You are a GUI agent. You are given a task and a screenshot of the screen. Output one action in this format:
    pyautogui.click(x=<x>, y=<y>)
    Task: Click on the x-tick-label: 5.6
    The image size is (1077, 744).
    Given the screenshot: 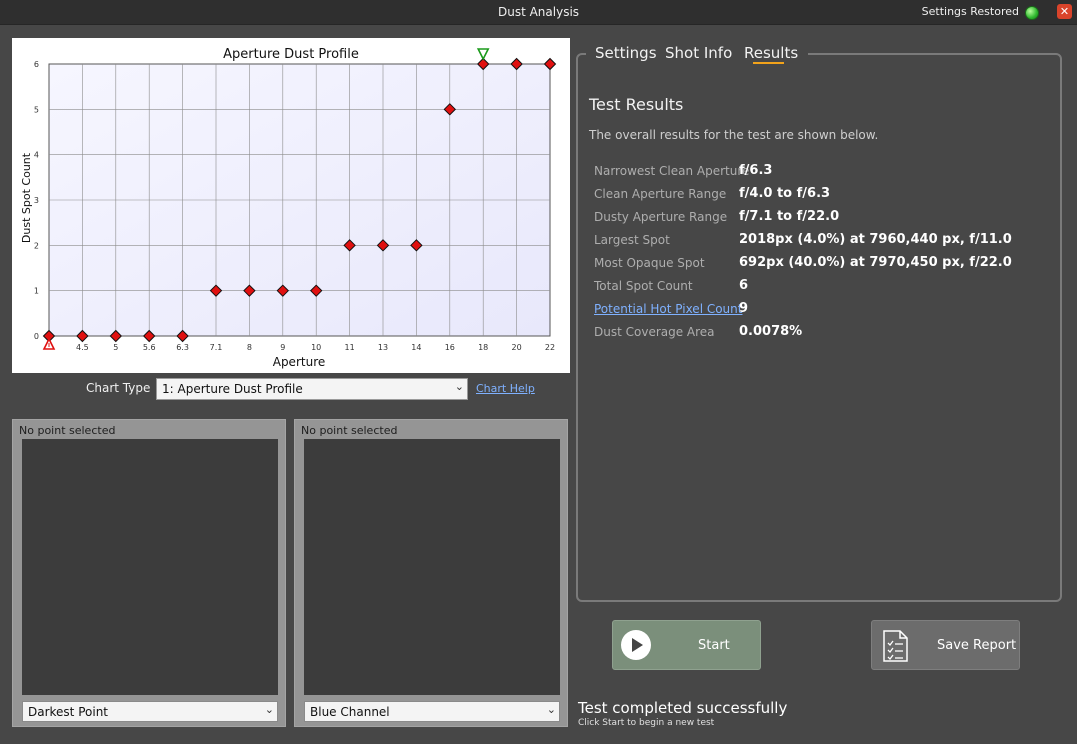 What is the action you would take?
    pyautogui.click(x=149, y=347)
    